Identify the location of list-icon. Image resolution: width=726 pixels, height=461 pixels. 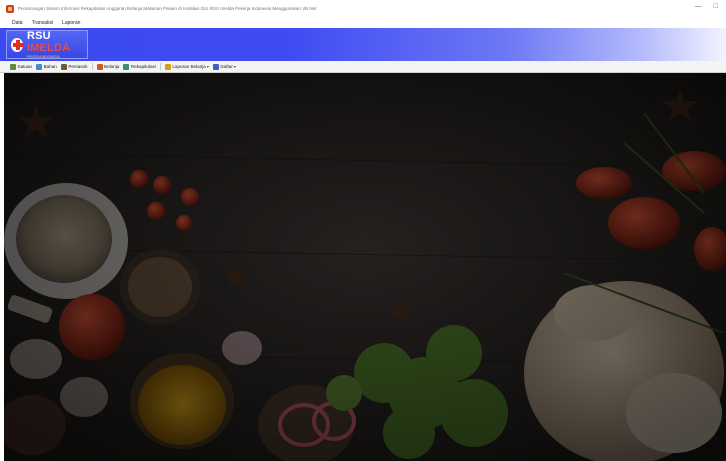
(215, 66).